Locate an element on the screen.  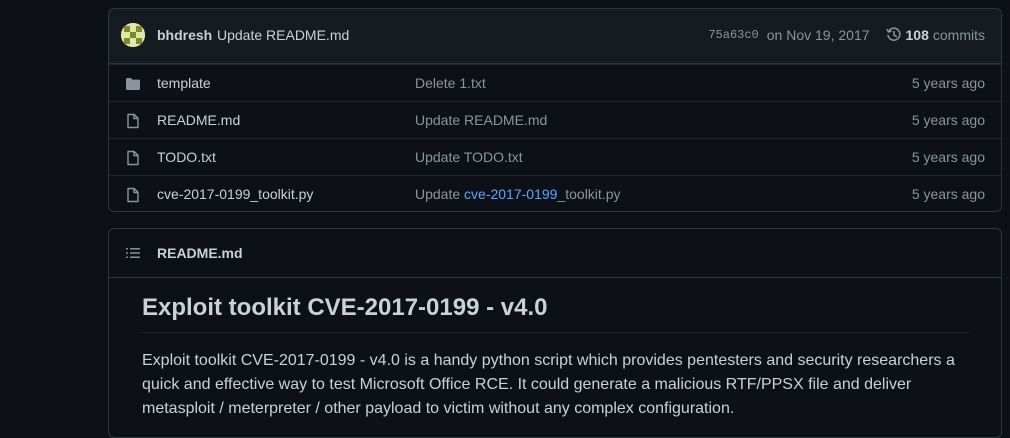
folder-icon is located at coordinates (133, 84).